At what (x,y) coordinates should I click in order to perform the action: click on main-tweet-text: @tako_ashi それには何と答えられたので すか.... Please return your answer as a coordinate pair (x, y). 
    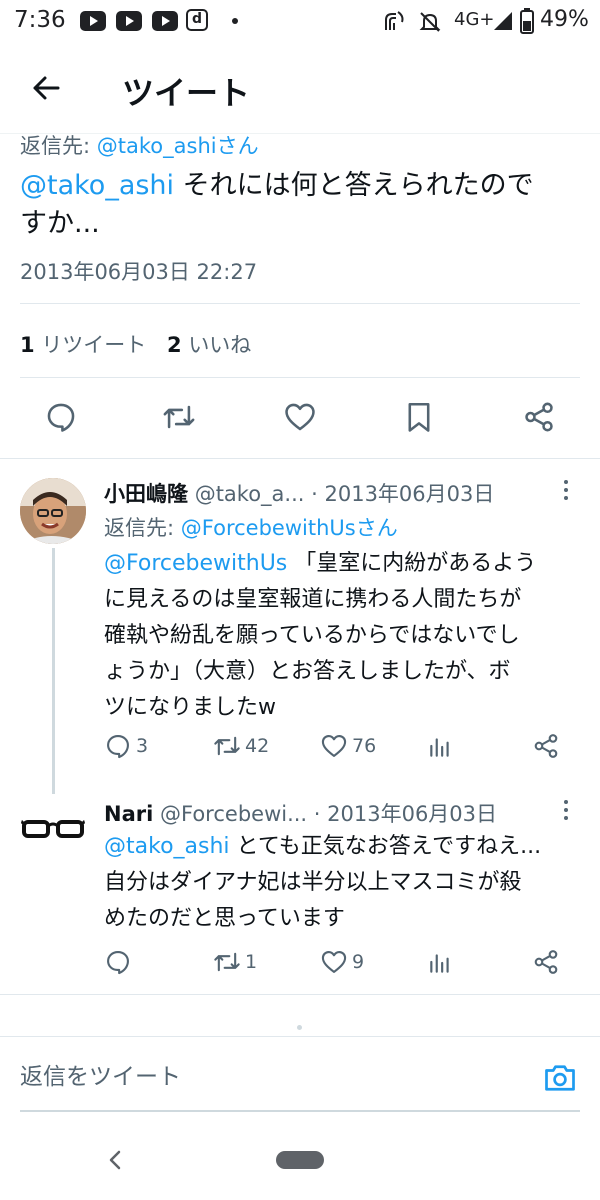
    Looking at the image, I should click on (302, 205).